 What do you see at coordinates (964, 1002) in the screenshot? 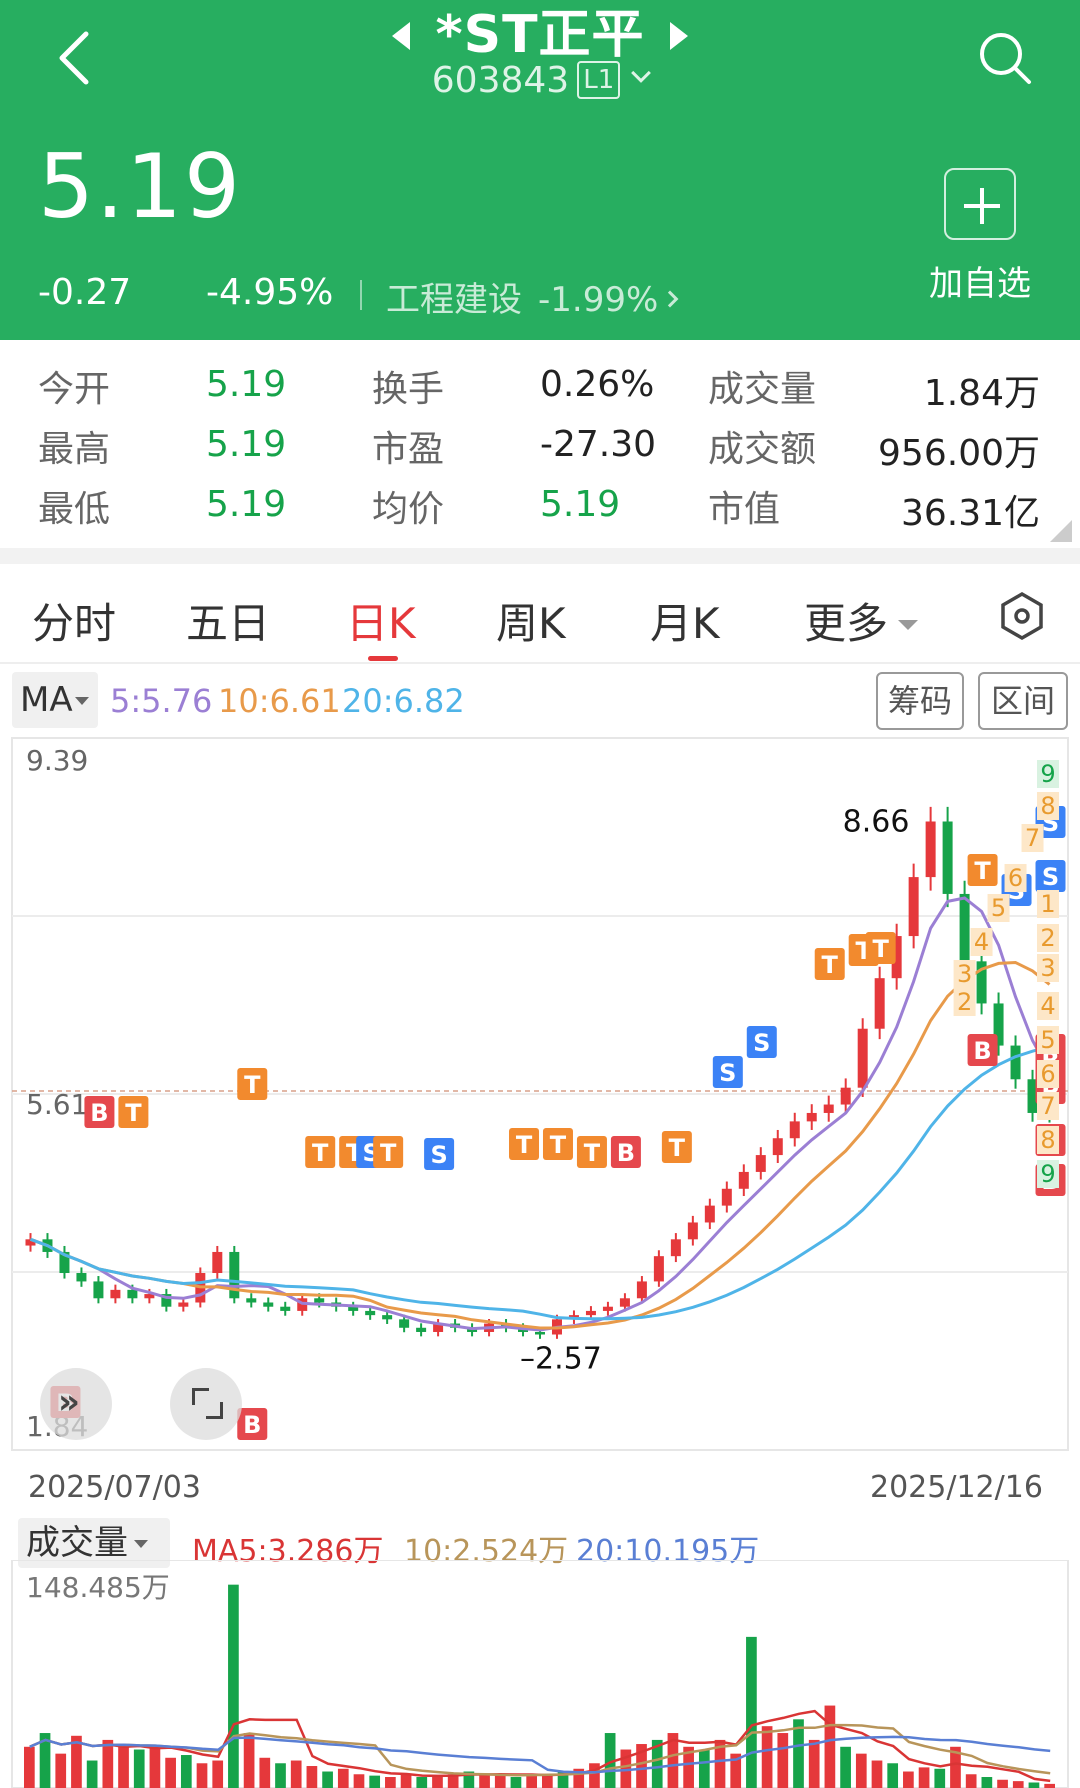
I see `count-marker: 2` at bounding box center [964, 1002].